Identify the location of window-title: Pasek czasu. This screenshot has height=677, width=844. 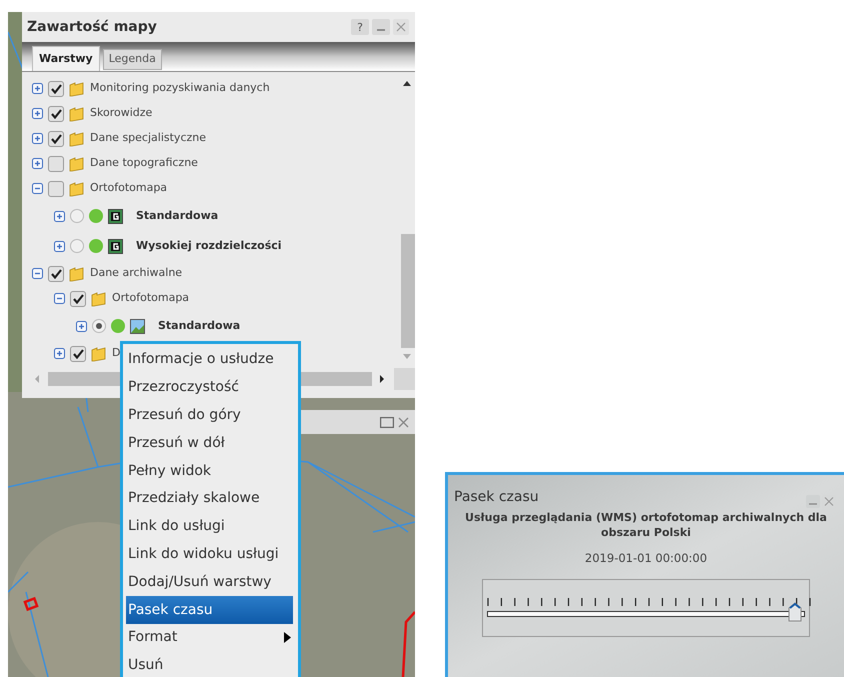
(496, 497).